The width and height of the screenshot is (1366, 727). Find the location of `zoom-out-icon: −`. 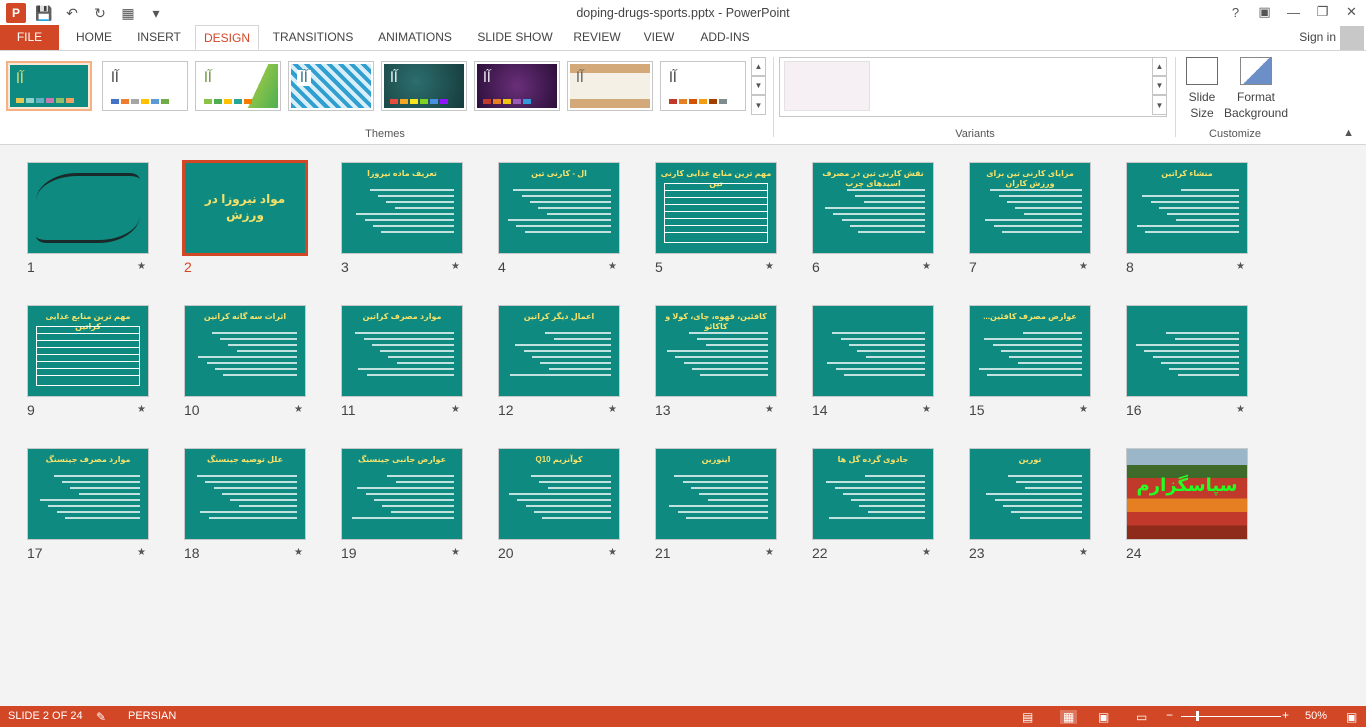

zoom-out-icon: − is located at coordinates (1169, 715).